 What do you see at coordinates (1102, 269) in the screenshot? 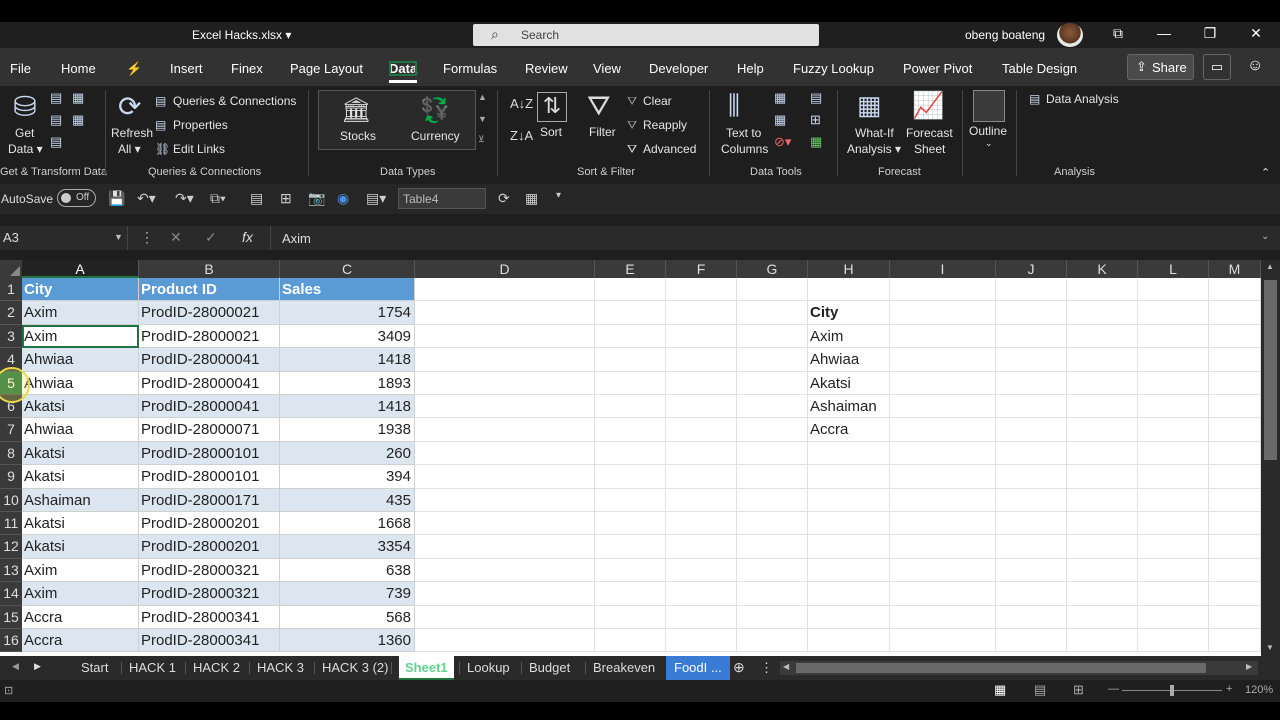
I see `column-header-k: K` at bounding box center [1102, 269].